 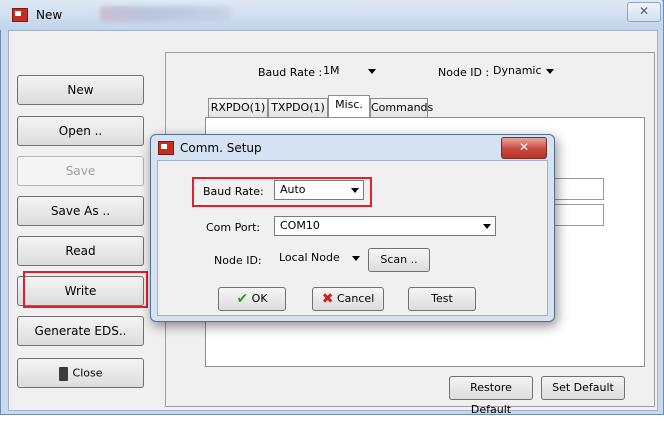 What do you see at coordinates (442, 299) in the screenshot?
I see `test-button: Test` at bounding box center [442, 299].